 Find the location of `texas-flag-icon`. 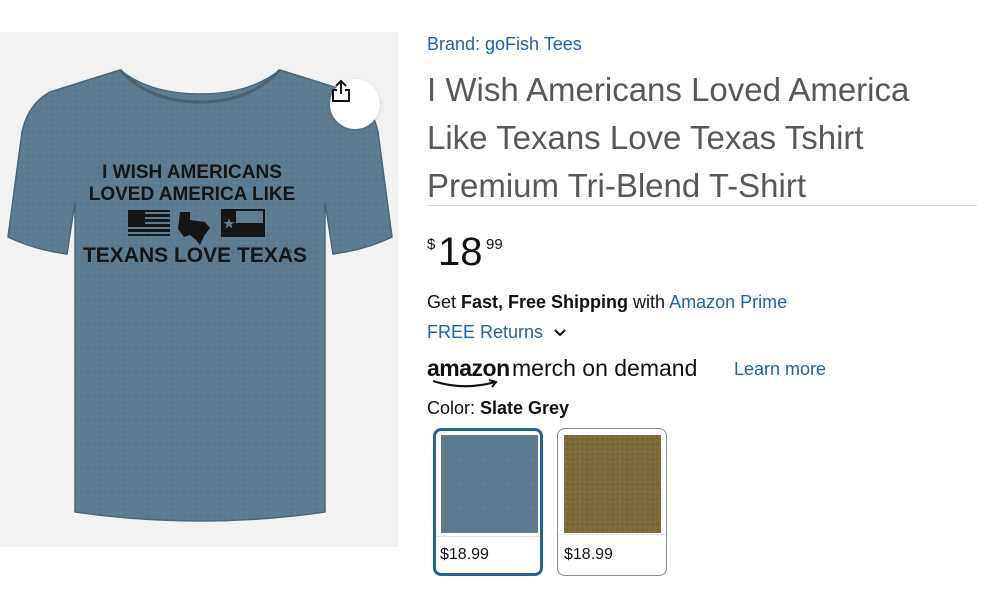

texas-flag-icon is located at coordinates (243, 223).